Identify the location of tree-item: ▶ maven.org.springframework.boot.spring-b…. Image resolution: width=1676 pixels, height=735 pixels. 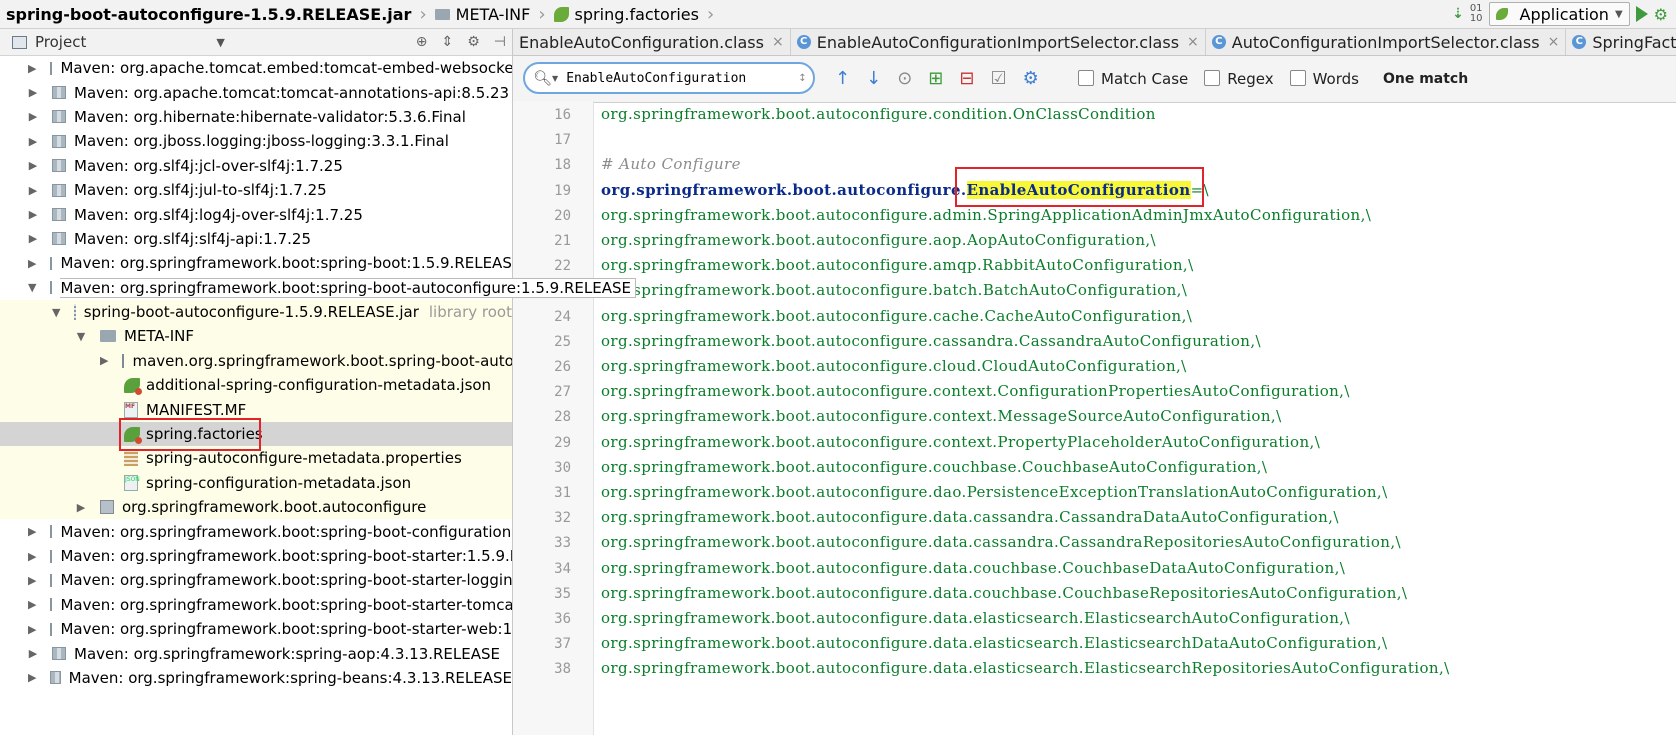
(256, 361).